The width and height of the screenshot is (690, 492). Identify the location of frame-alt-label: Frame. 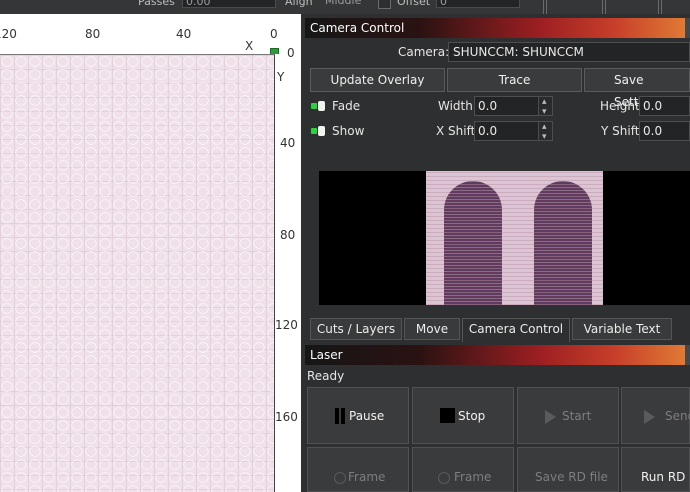
(473, 477).